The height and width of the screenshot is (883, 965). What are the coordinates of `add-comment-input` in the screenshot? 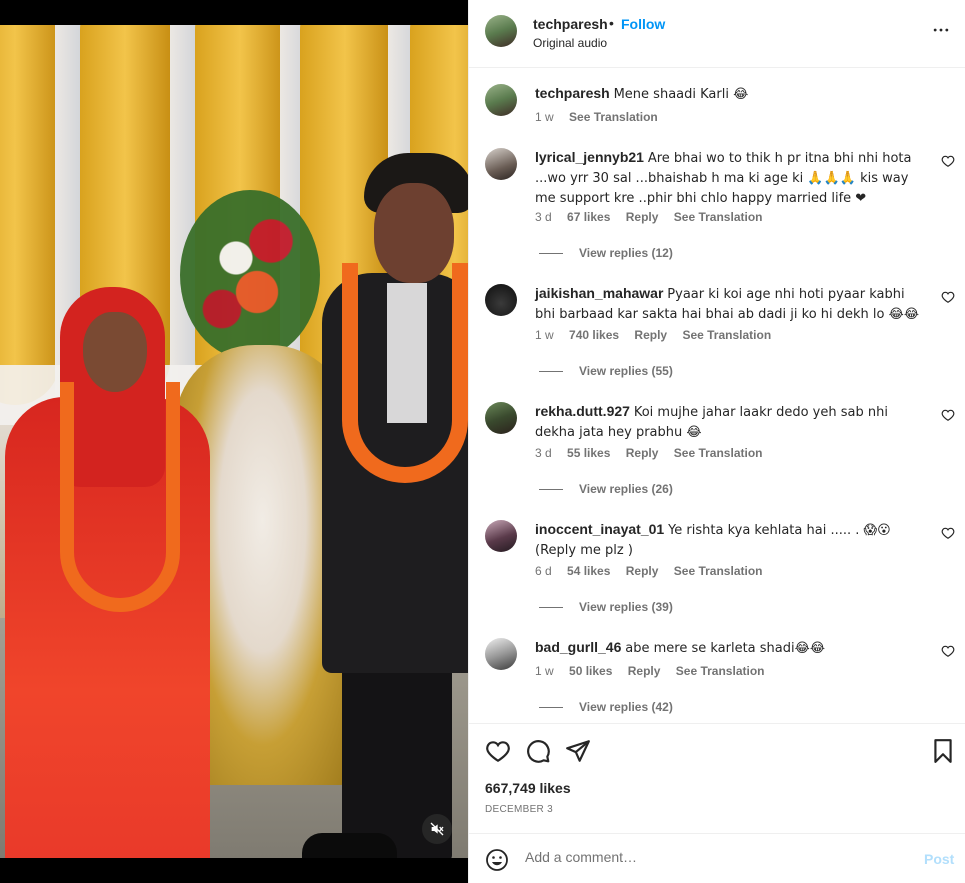 It's located at (715, 857).